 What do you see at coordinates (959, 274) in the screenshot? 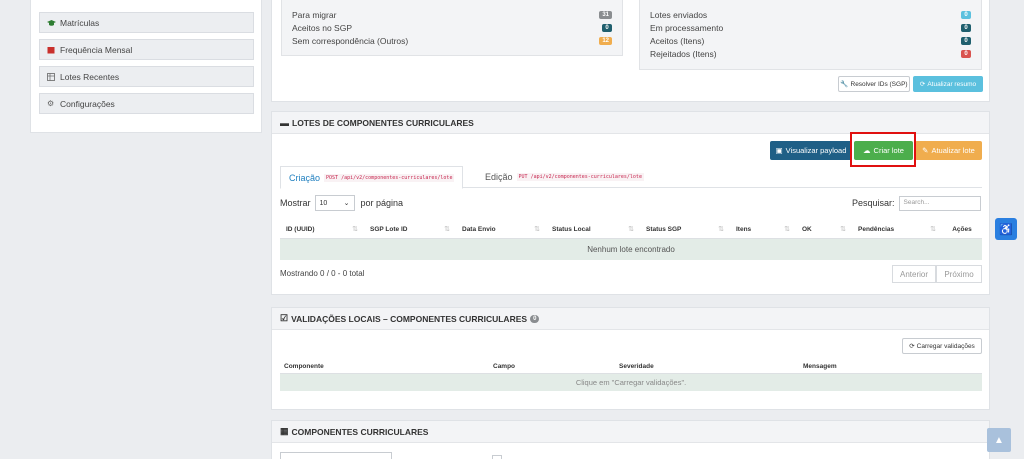
I see `next-page-button: Próximo` at bounding box center [959, 274].